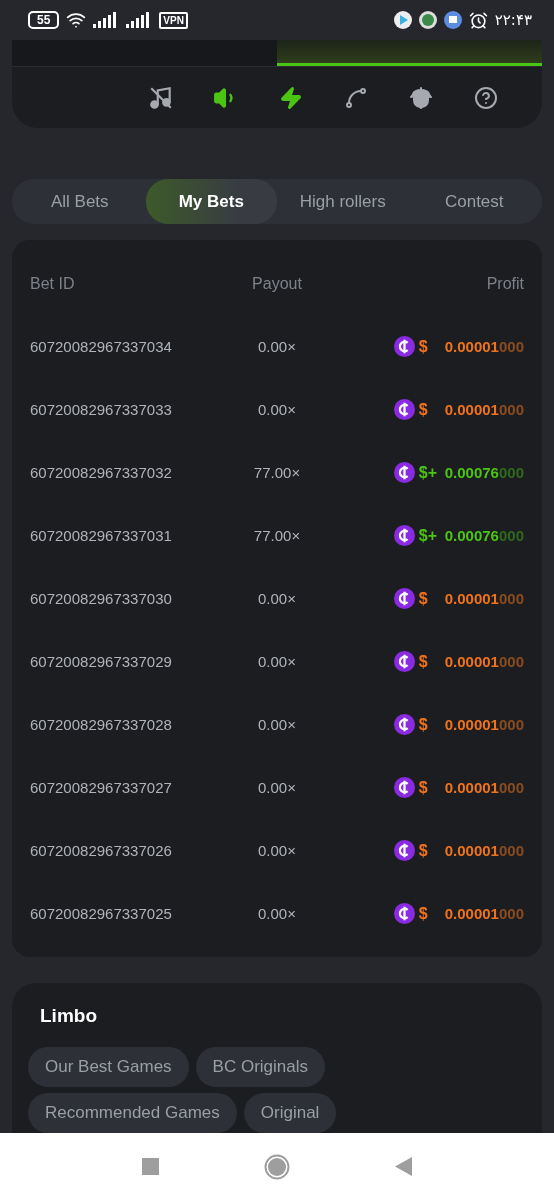 The width and height of the screenshot is (554, 1200). I want to click on curve-icon, so click(355, 97).